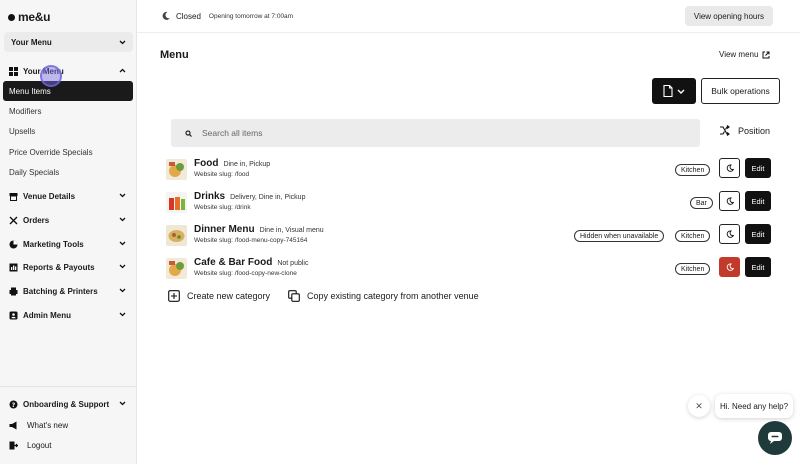 The image size is (800, 464). What do you see at coordinates (674, 91) in the screenshot?
I see `document-menu-button` at bounding box center [674, 91].